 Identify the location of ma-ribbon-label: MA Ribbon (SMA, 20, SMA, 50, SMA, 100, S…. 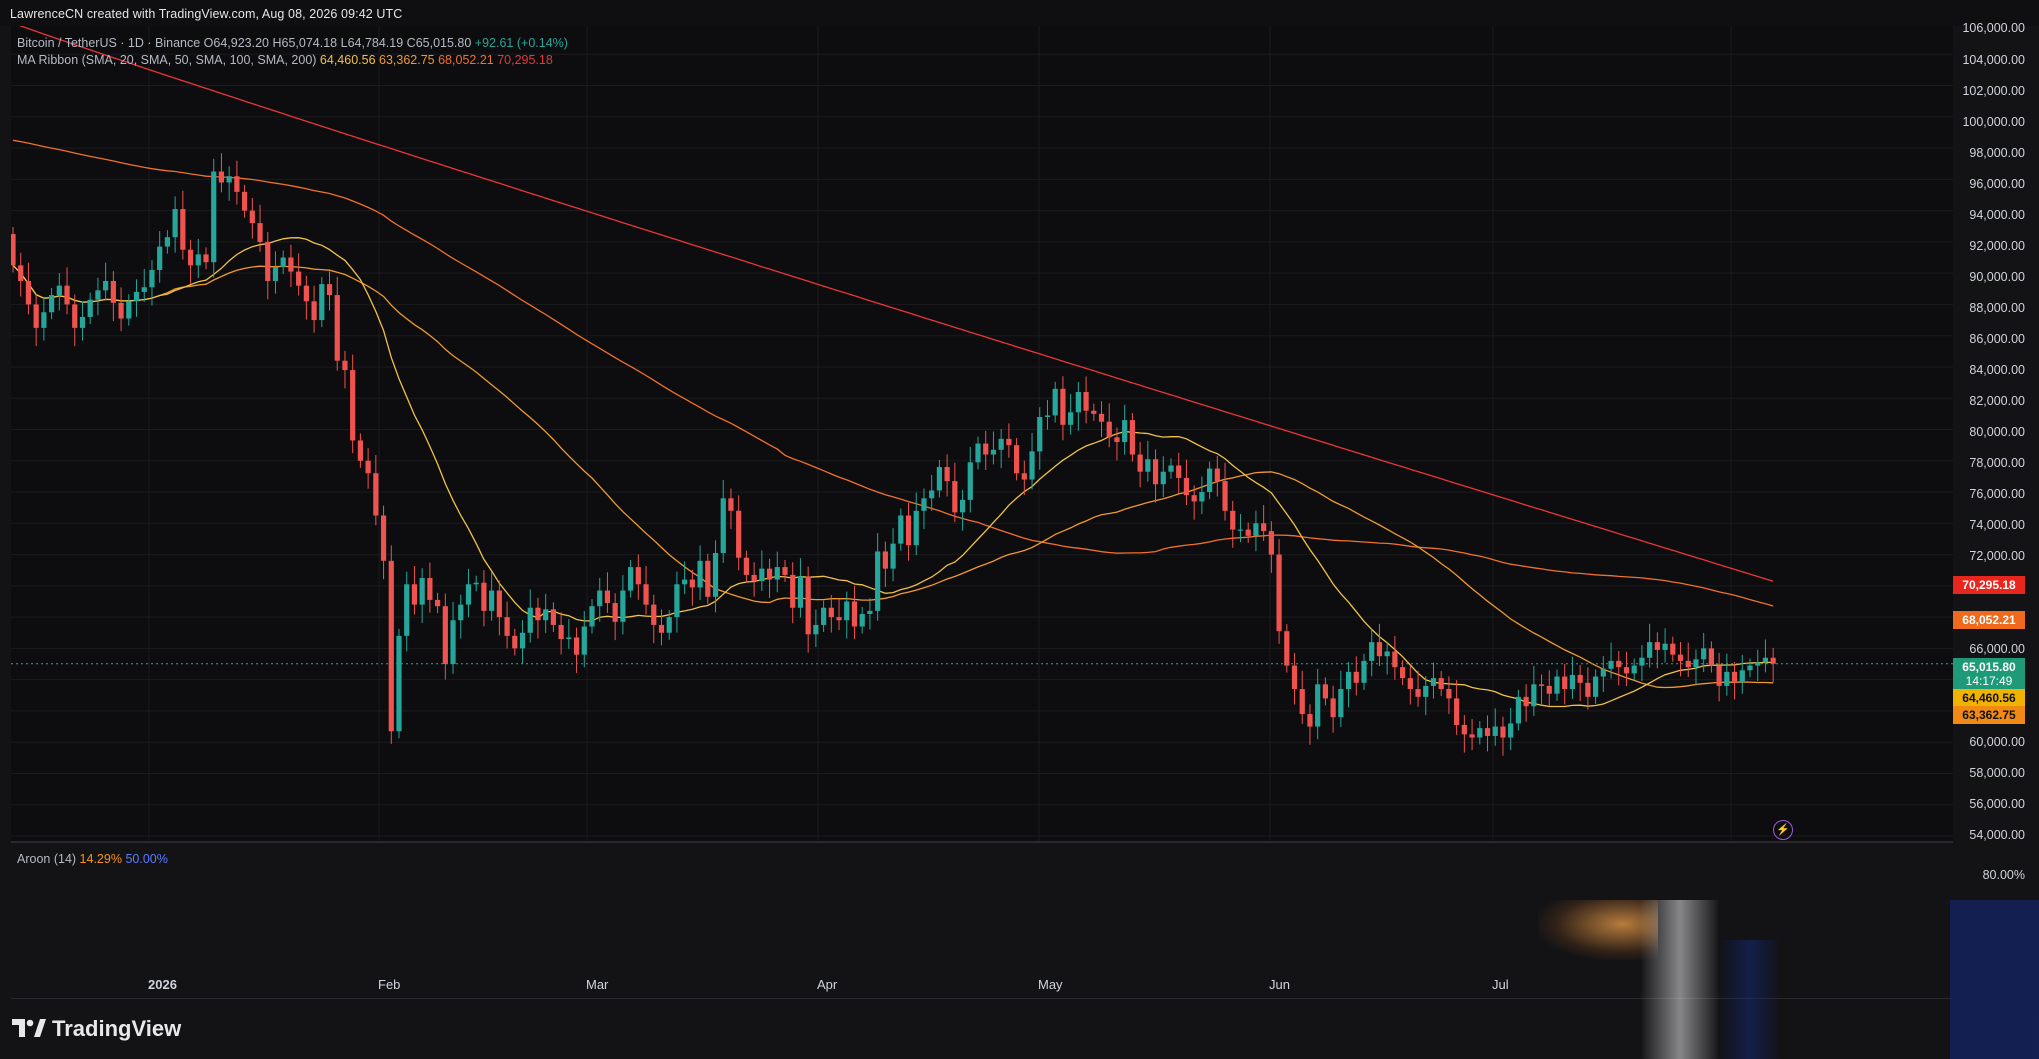
(167, 60).